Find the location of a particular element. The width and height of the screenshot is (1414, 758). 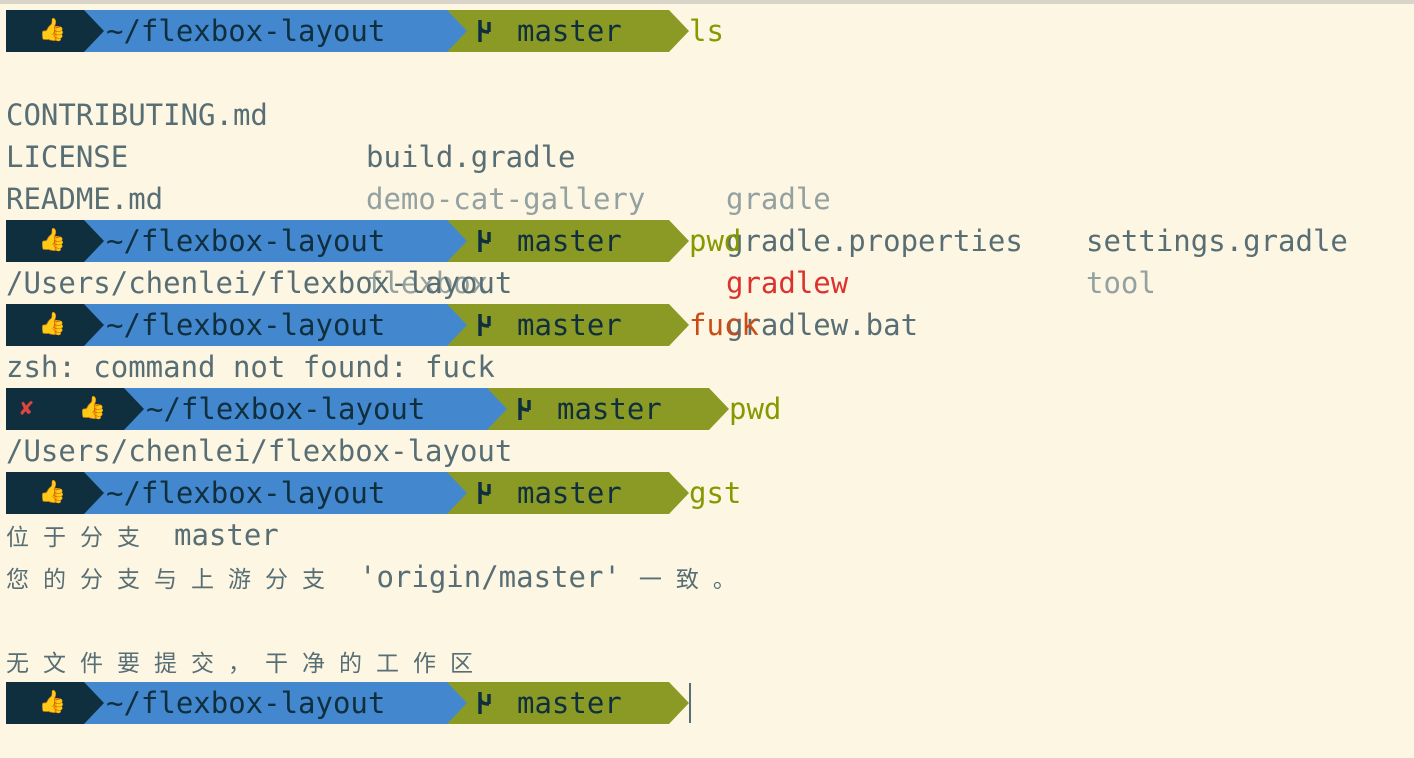

git-status-line: 位于分支 master is located at coordinates (142, 535).